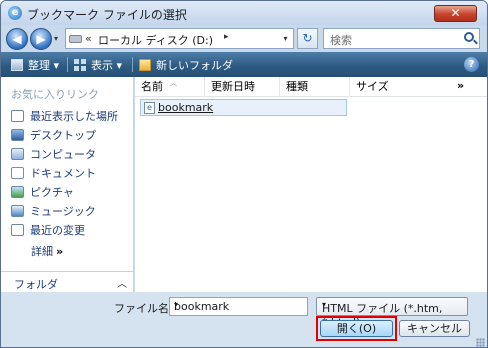  I want to click on file-item-bookmark: e bookmark, so click(243, 107).